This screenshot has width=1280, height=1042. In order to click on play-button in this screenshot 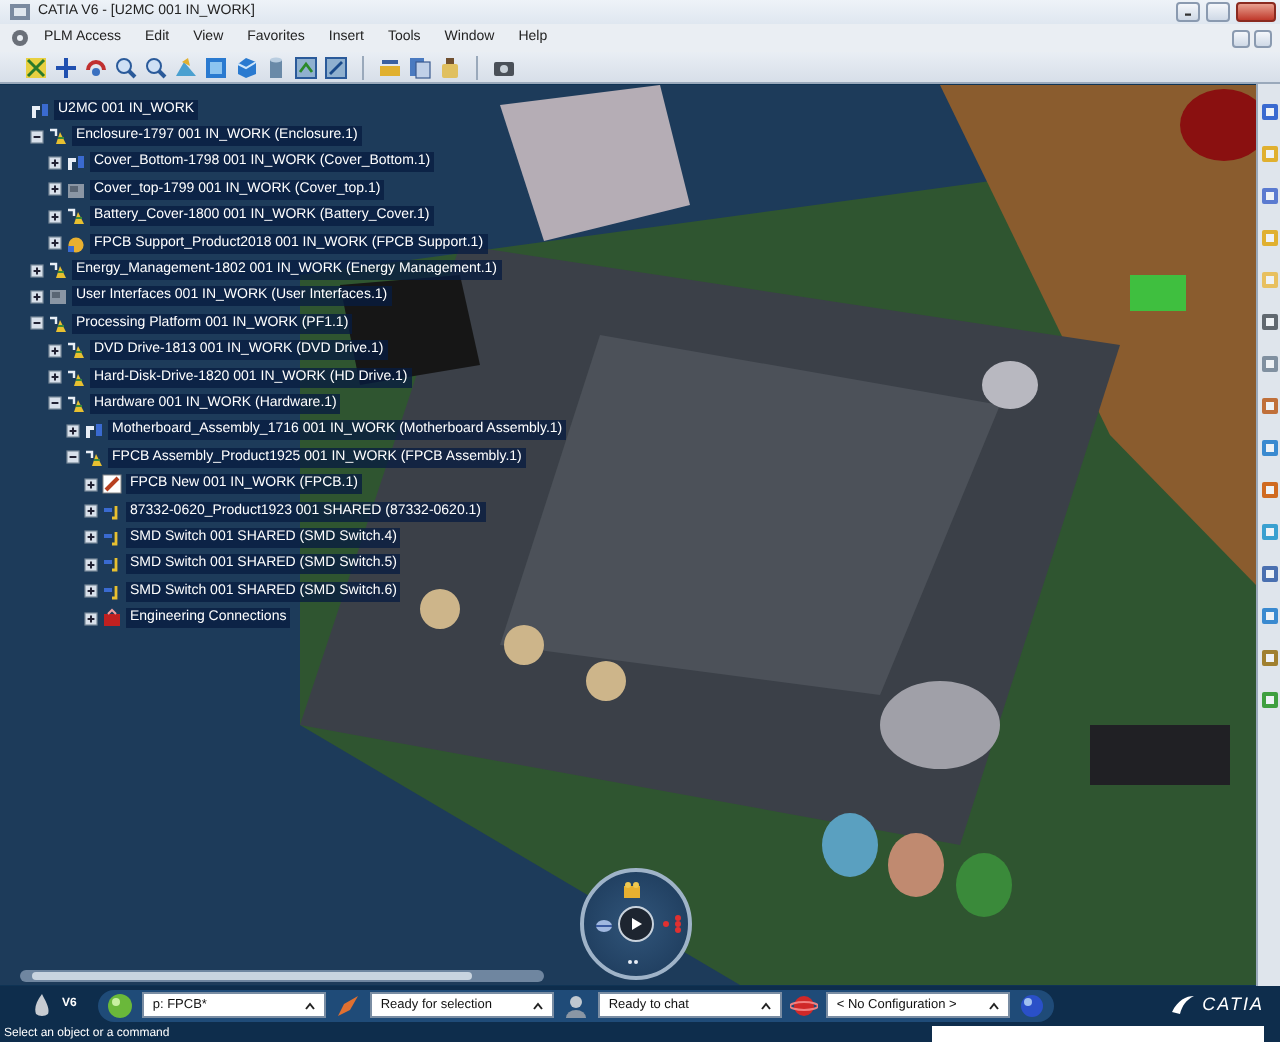, I will do `click(636, 924)`.